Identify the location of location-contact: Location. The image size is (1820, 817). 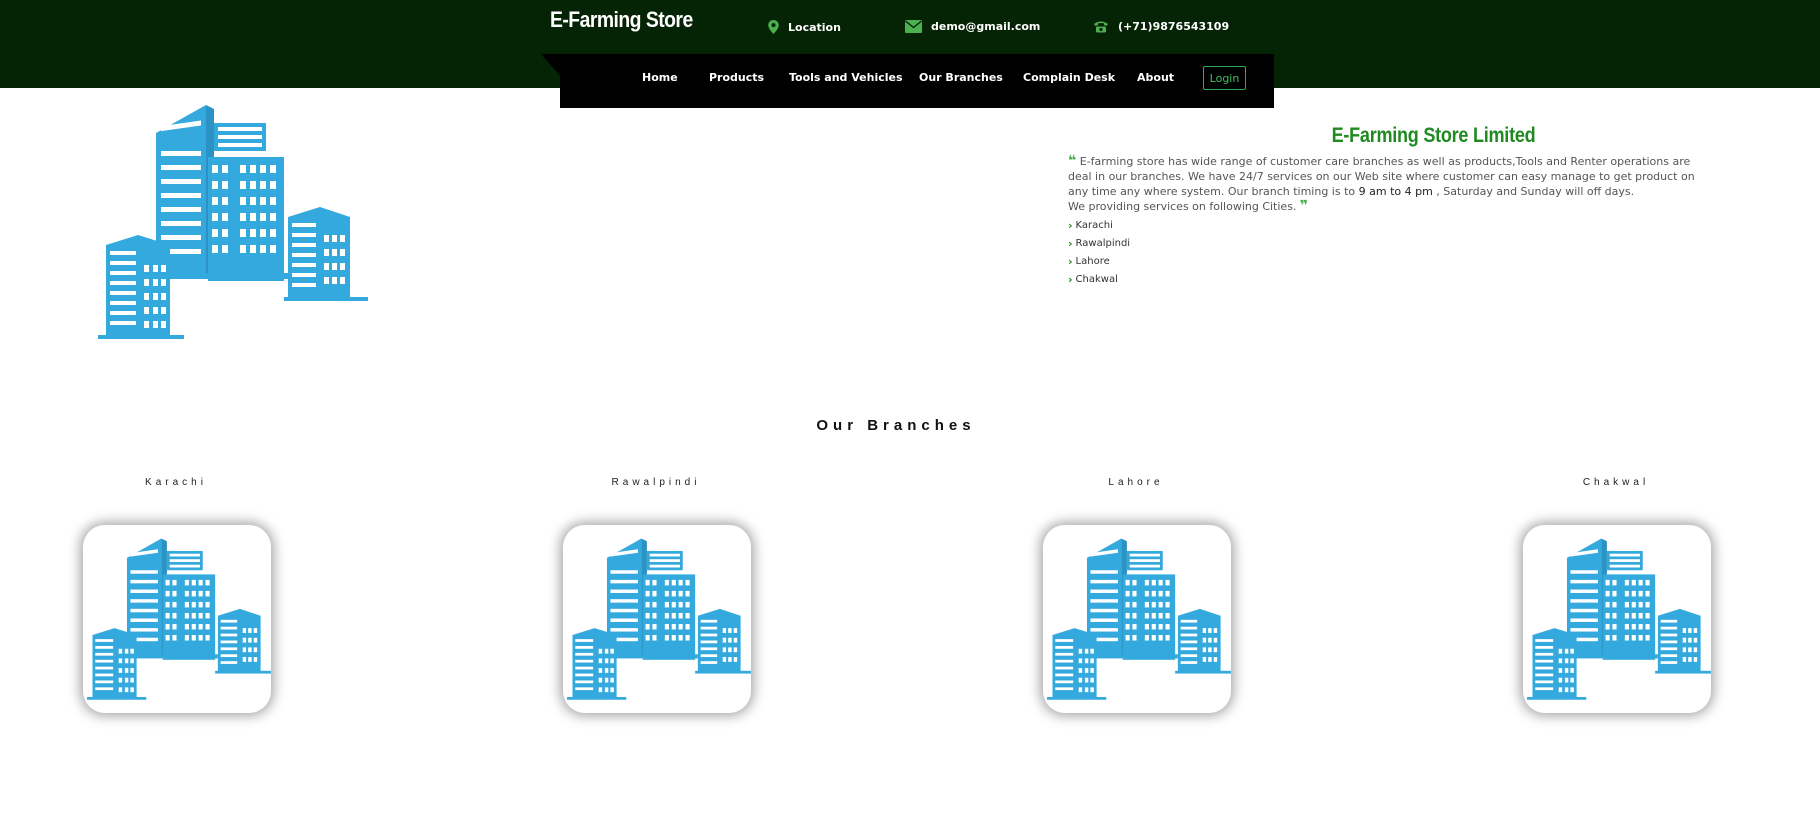
(804, 27).